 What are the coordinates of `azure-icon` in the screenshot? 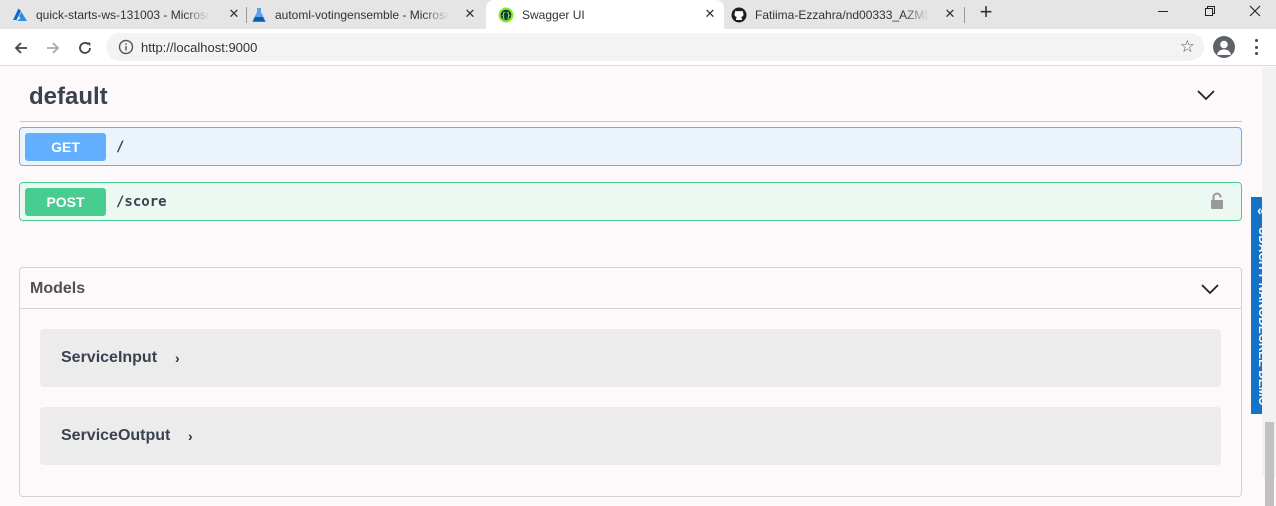 It's located at (20, 15).